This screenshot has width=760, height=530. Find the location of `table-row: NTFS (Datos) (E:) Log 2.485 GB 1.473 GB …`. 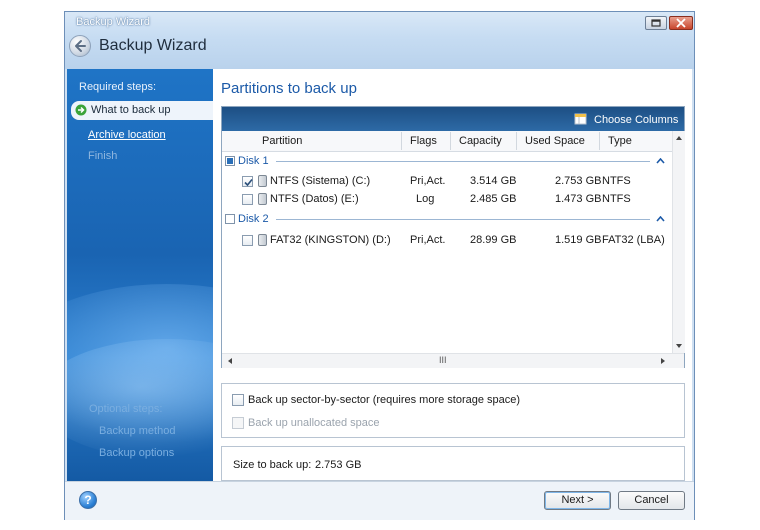

table-row: NTFS (Datos) (E:) Log 2.485 GB 1.473 GB … is located at coordinates (446, 199).